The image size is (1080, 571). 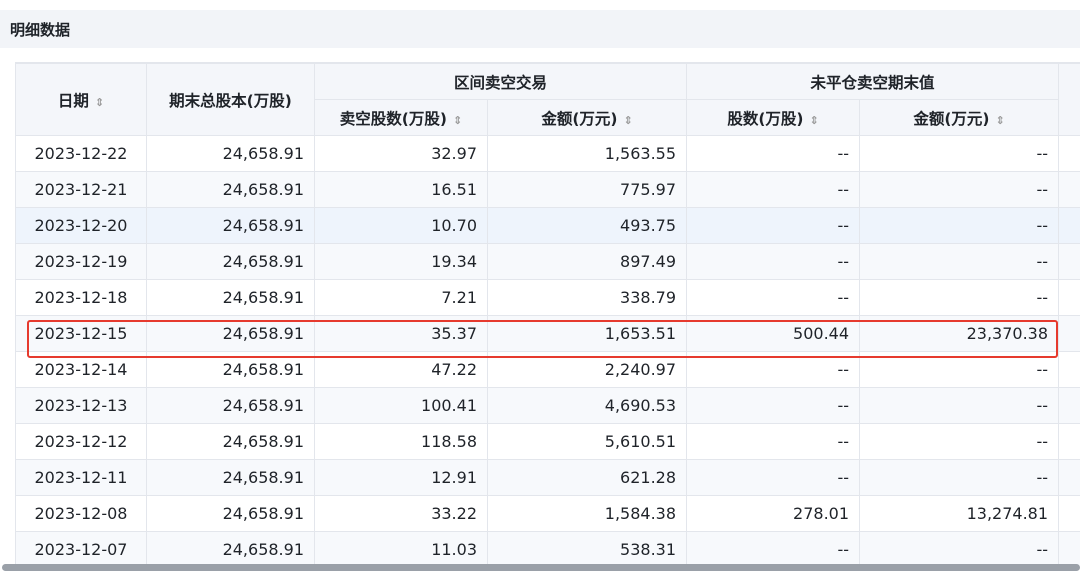 I want to click on interval-short-group-header: 区间卖空交易, so click(x=500, y=81).